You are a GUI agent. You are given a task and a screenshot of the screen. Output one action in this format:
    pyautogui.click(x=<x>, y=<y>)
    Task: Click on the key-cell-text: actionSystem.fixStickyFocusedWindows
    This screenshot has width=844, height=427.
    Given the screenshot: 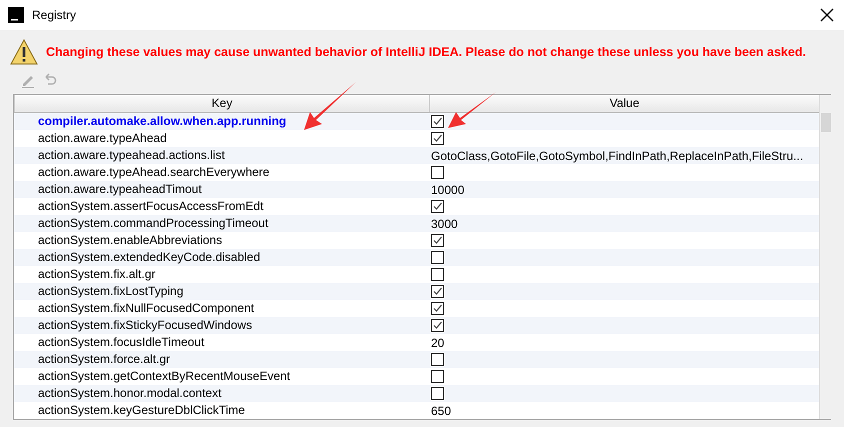 What is the action you would take?
    pyautogui.click(x=145, y=325)
    